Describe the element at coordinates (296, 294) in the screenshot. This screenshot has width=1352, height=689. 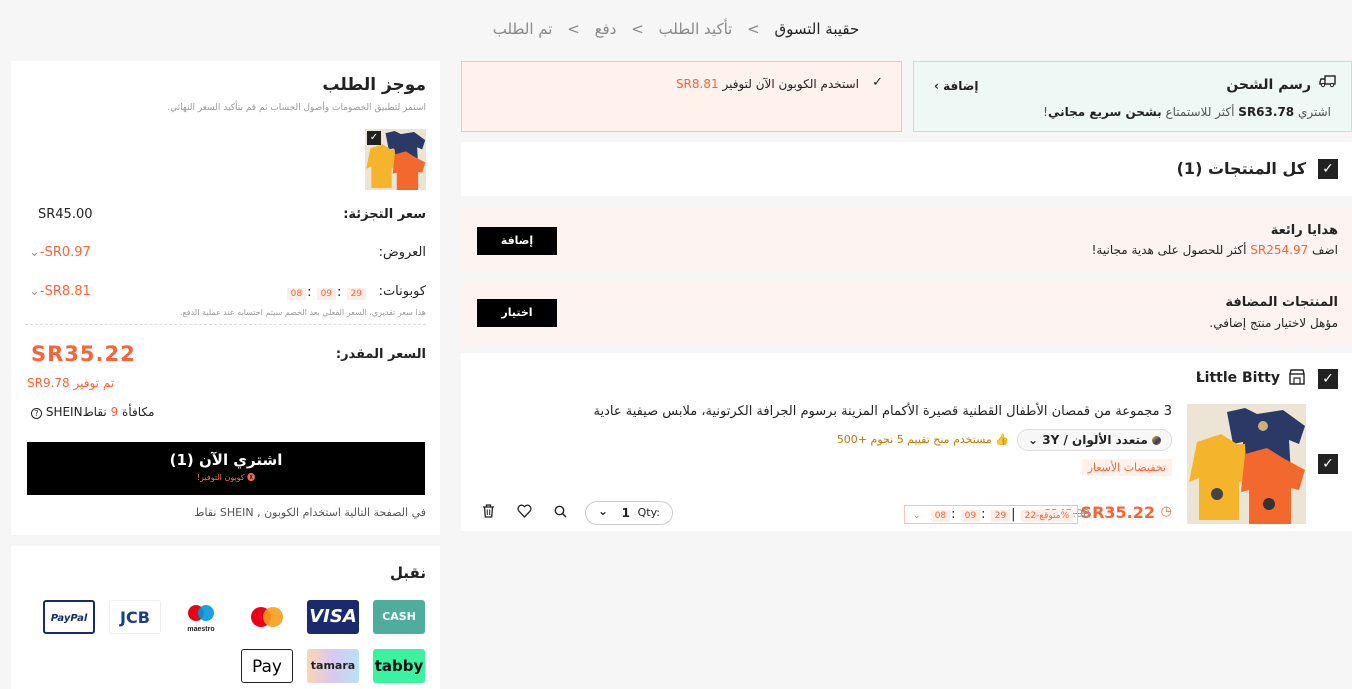
I see `coupon-timer-hours: 08` at that location.